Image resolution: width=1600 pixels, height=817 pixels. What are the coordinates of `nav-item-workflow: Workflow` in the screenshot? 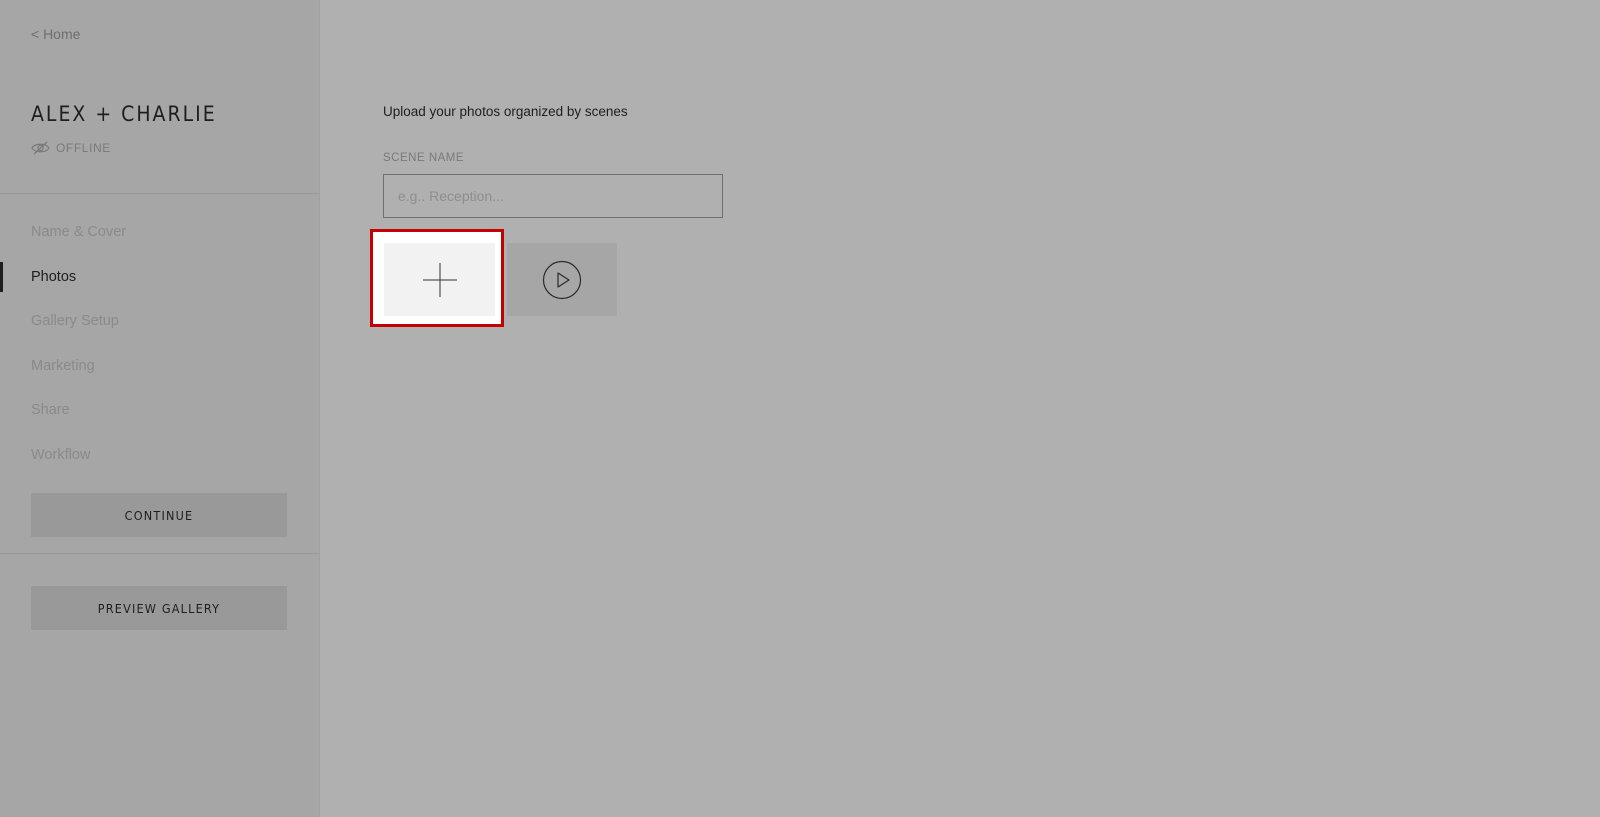 It's located at (159, 460).